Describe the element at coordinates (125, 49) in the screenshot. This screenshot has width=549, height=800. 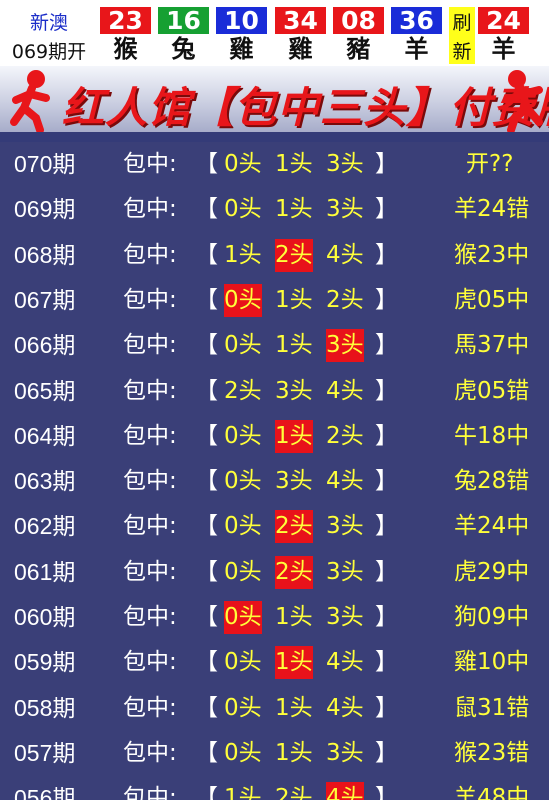
I see `ball-zodiac: 猴` at that location.